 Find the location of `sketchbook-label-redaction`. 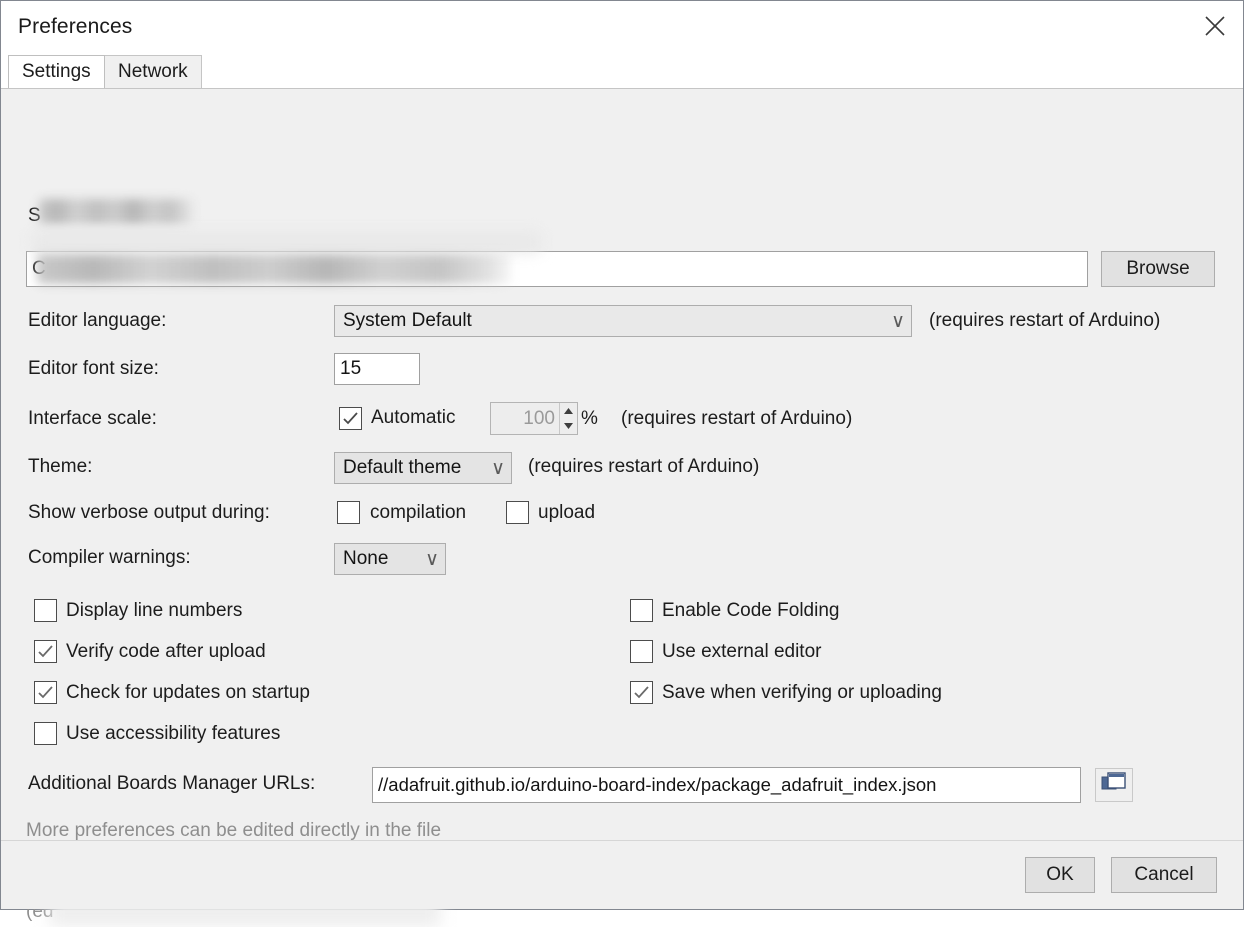

sketchbook-label-redaction is located at coordinates (116, 211).